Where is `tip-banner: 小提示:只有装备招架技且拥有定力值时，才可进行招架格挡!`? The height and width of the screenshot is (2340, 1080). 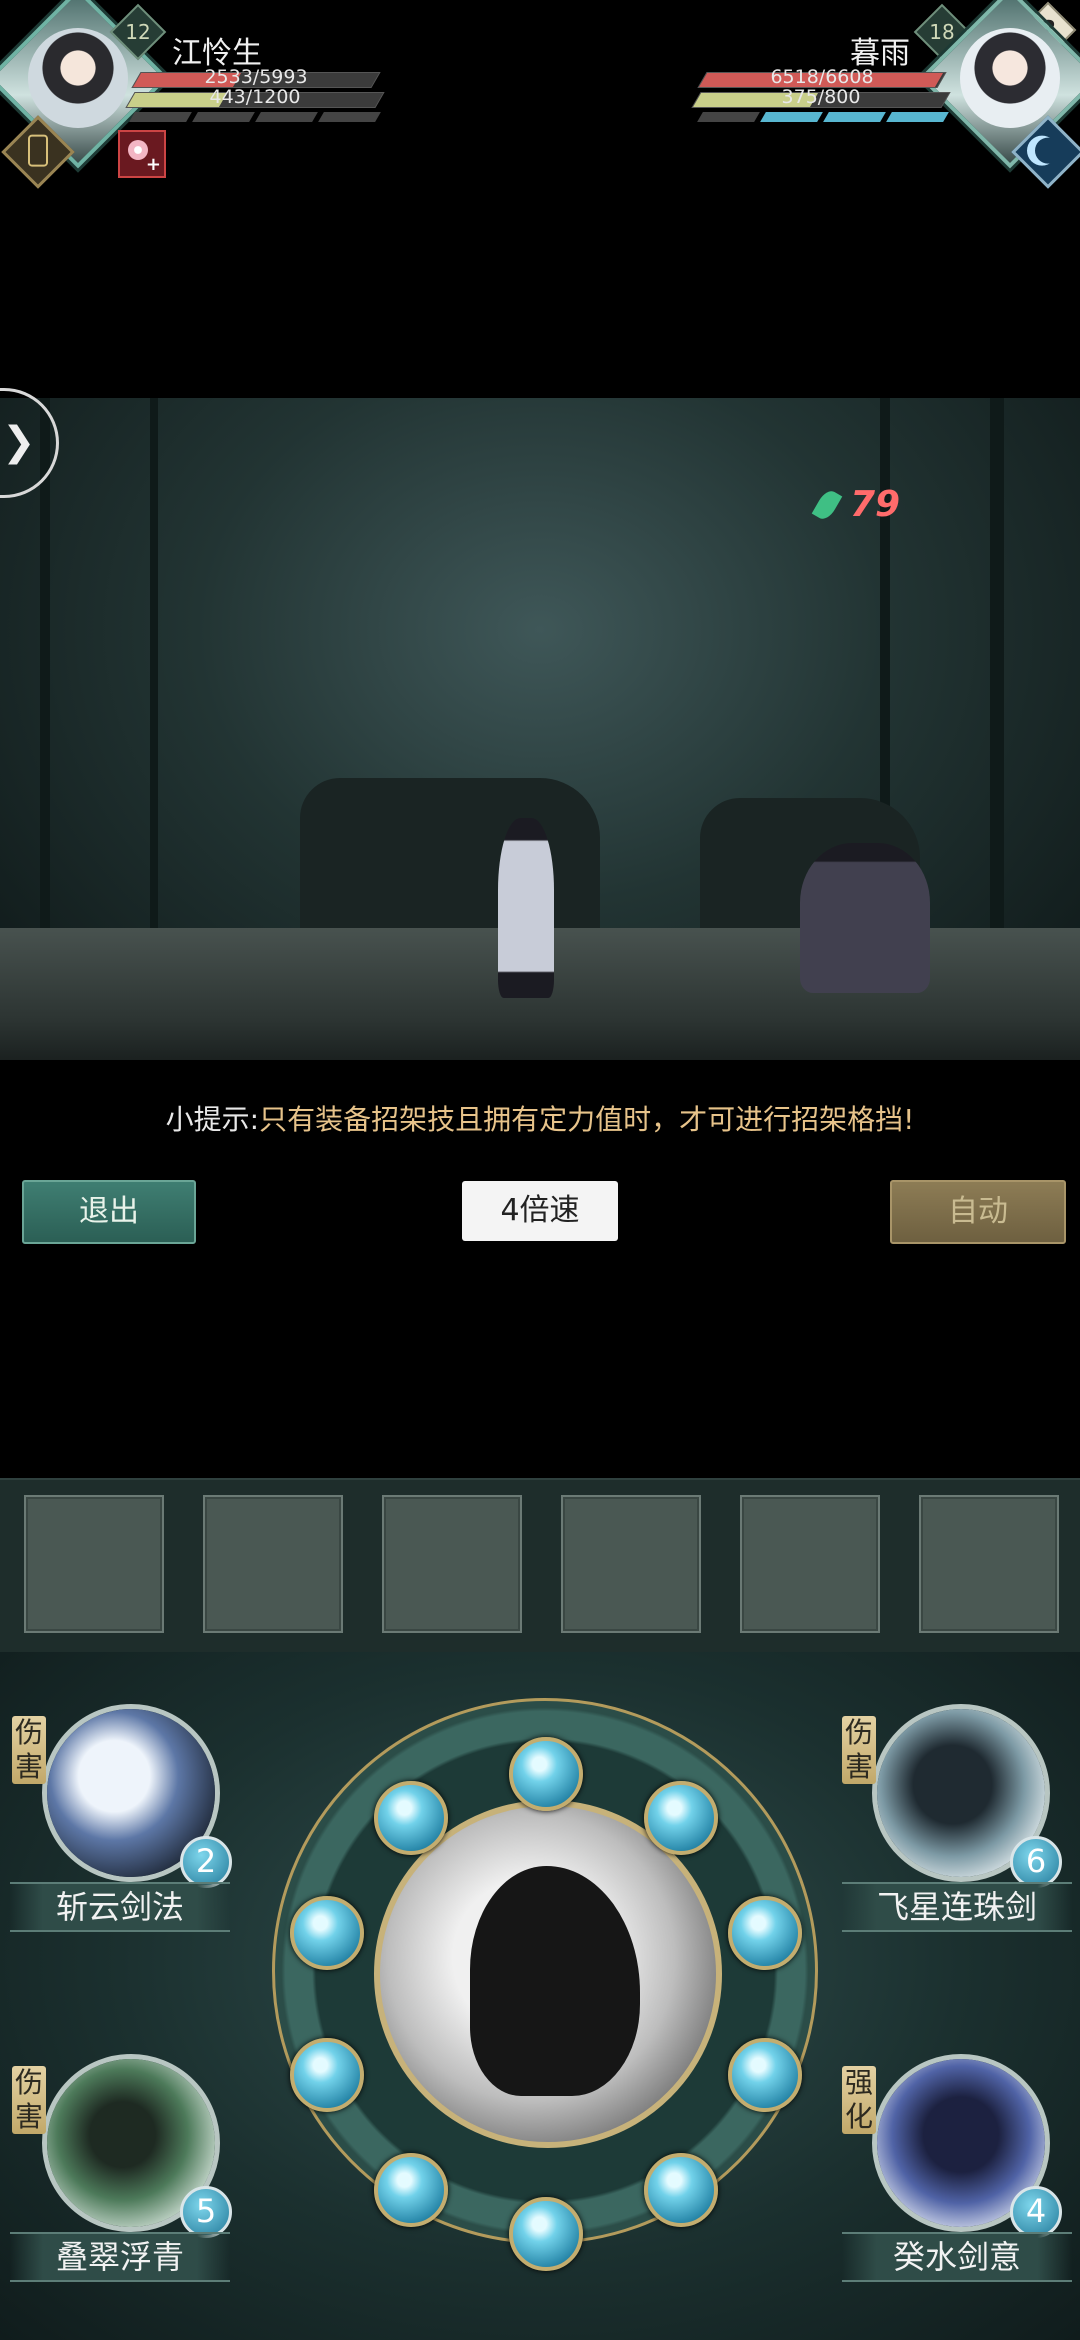 tip-banner: 小提示:只有装备招架技且拥有定力值时，才可进行招架格挡! is located at coordinates (540, 1118).